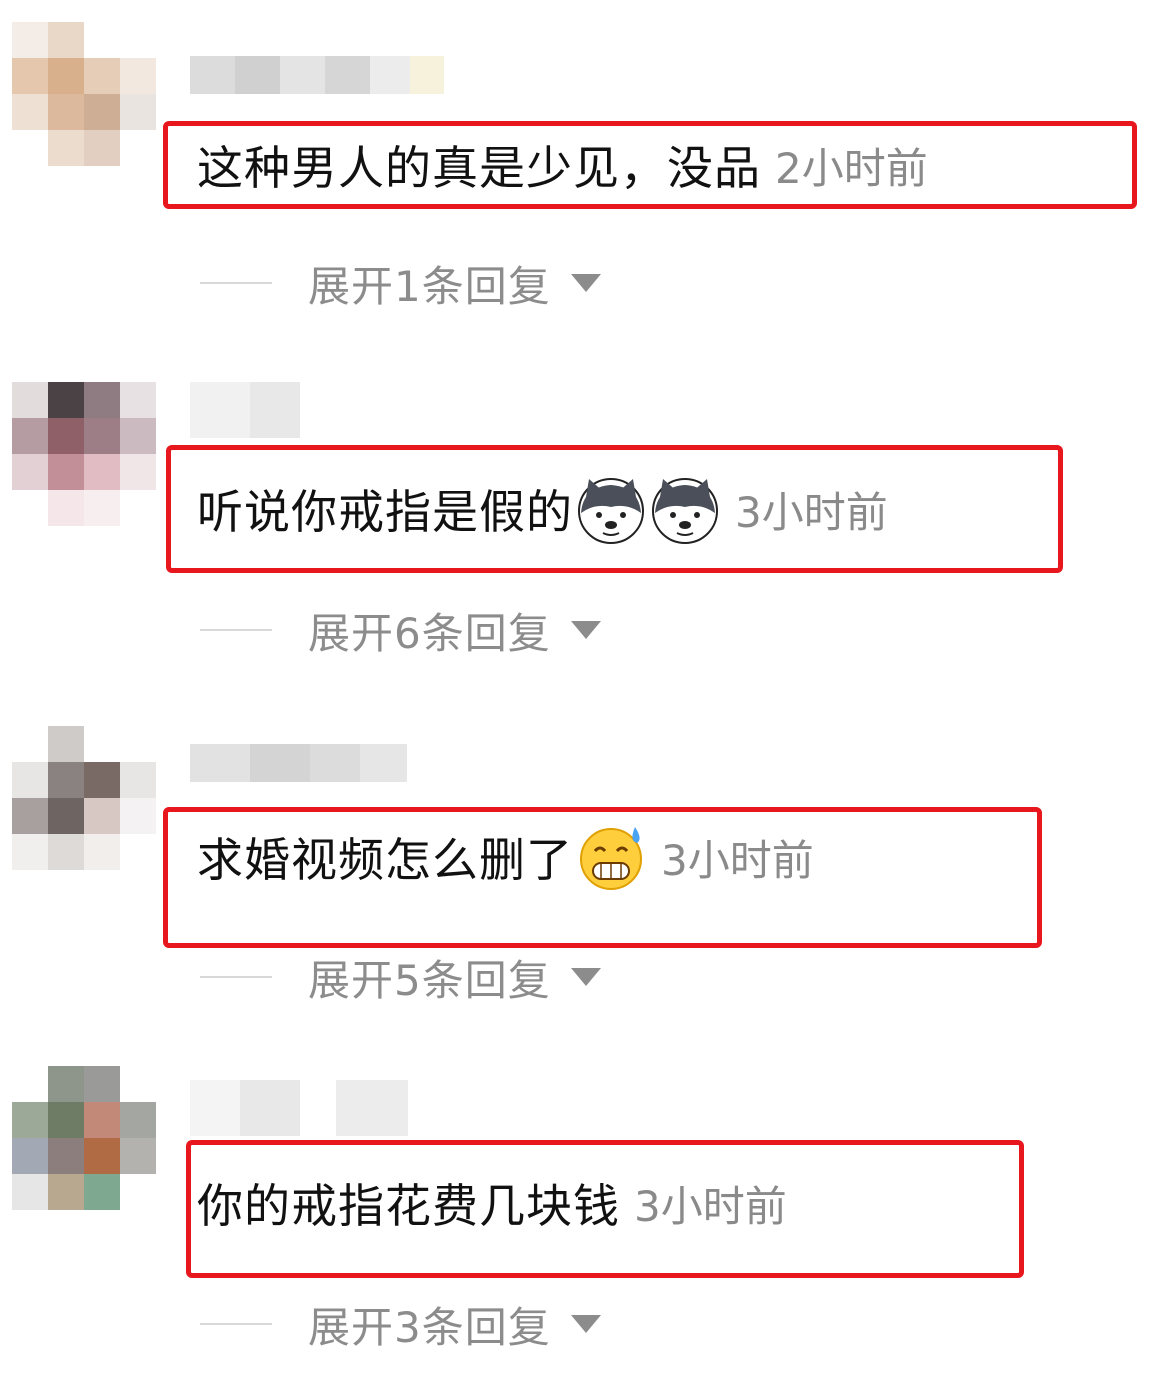  What do you see at coordinates (385, 860) in the screenshot?
I see `comment-text: 求婚视频怎么删了` at bounding box center [385, 860].